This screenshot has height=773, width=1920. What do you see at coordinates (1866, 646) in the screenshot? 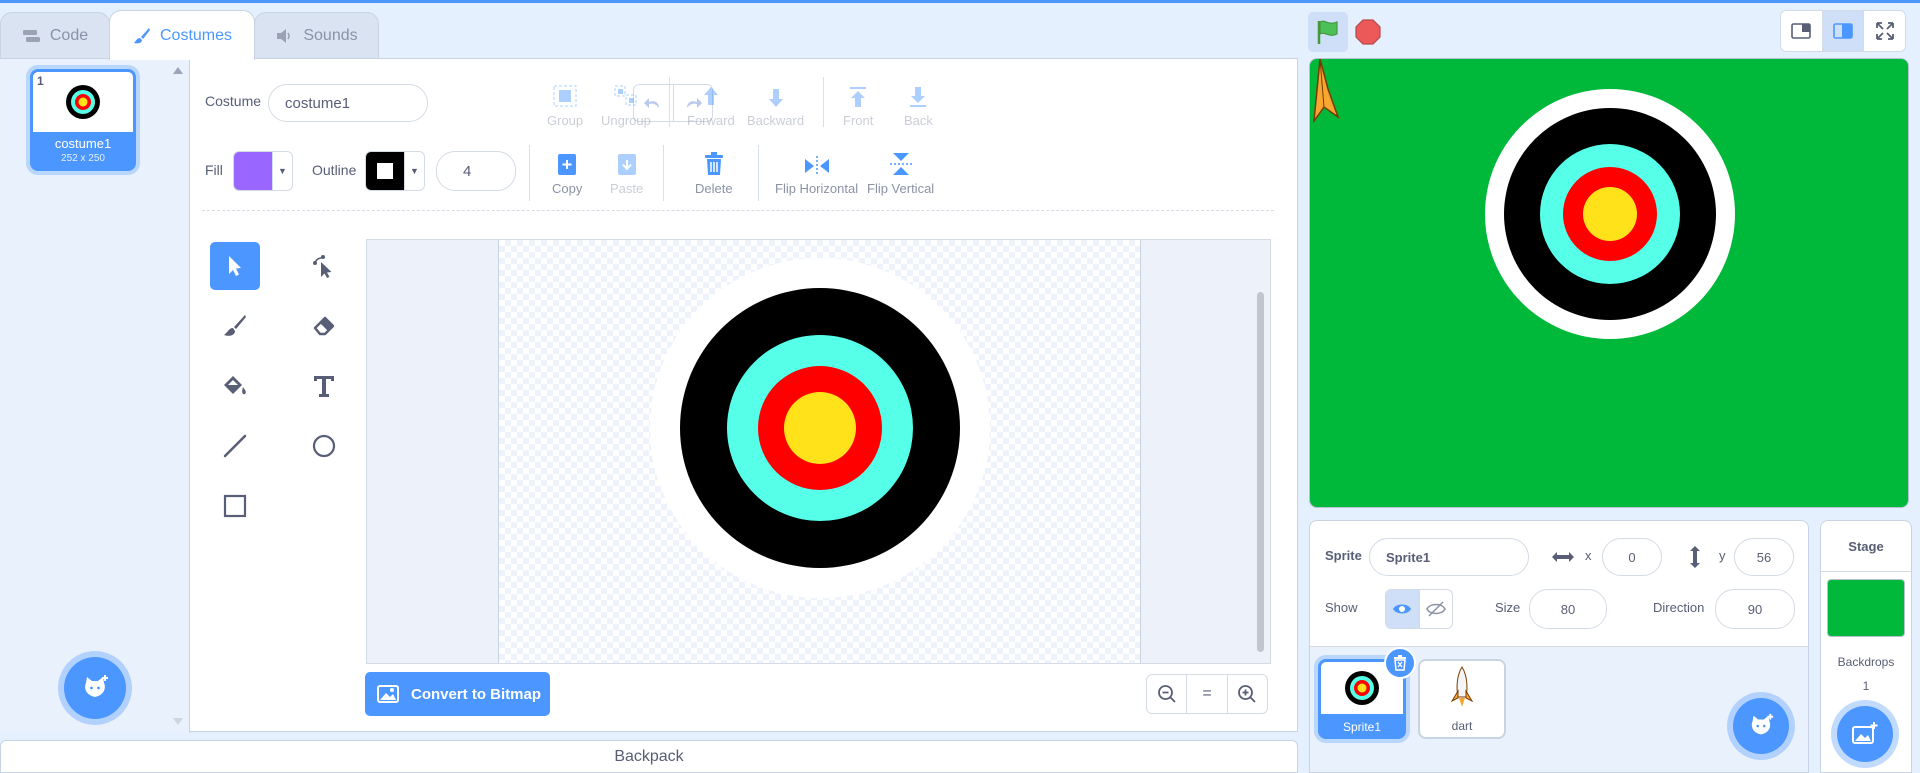
I see `stage-target-pane: Stage Backdrops 1` at bounding box center [1866, 646].